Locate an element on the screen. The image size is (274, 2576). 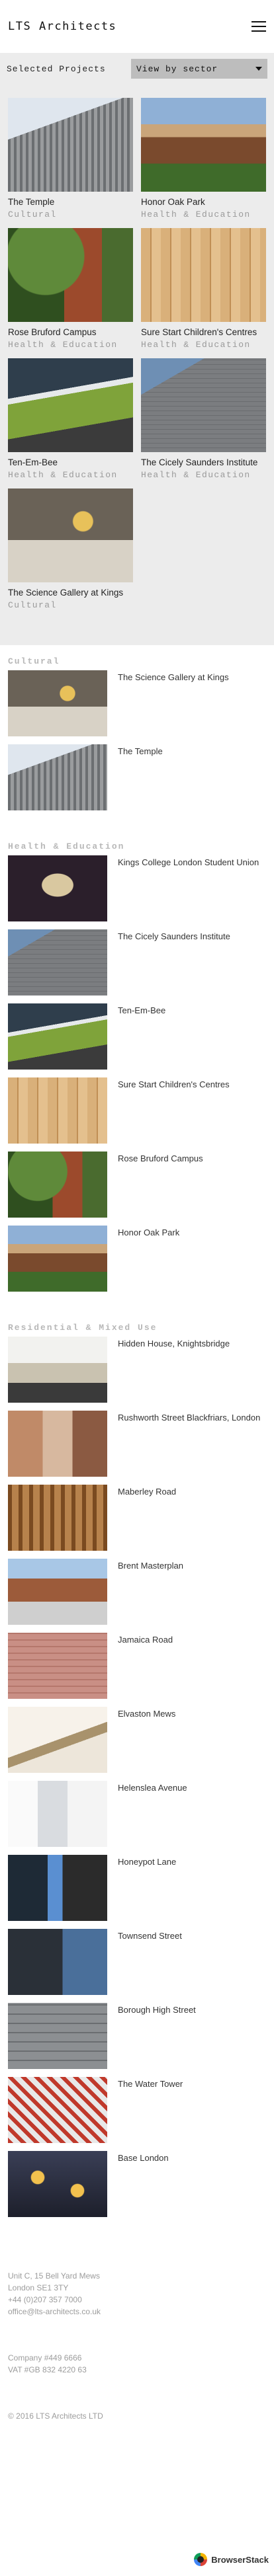
project-row: The Science Gallery at Kings is located at coordinates (137, 707).